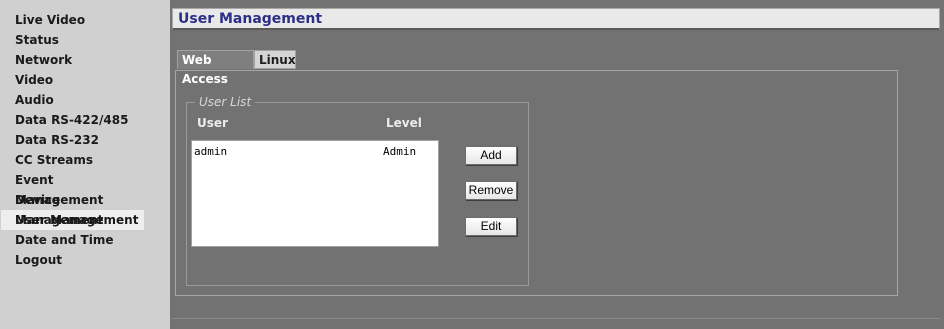 The image size is (944, 329). What do you see at coordinates (315, 193) in the screenshot?
I see `user-listbox: admin Admin` at bounding box center [315, 193].